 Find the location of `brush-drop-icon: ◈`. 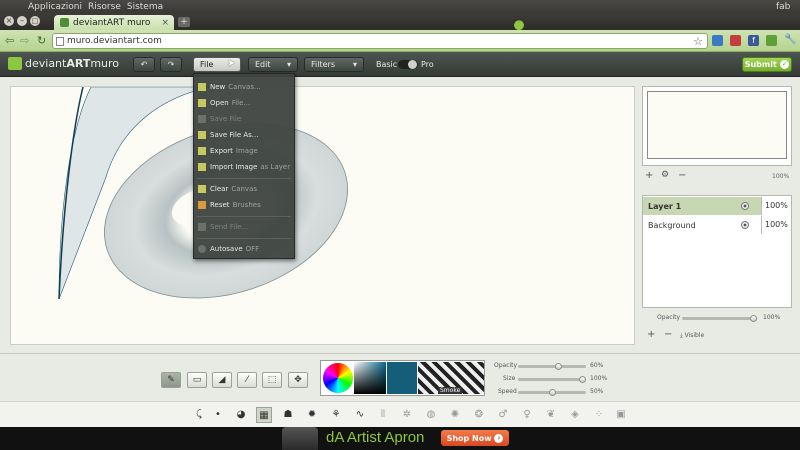

brush-drop-icon: ◈ is located at coordinates (575, 415).